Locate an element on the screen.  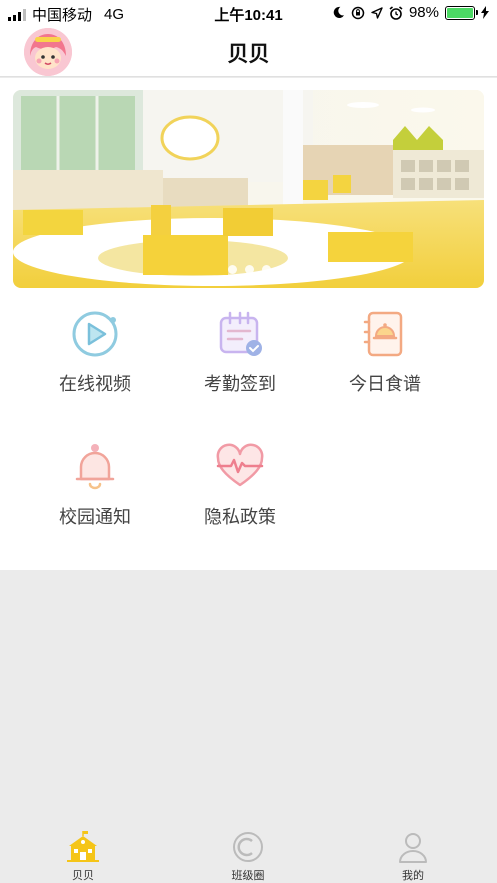
moon-icon is located at coordinates (339, 12).